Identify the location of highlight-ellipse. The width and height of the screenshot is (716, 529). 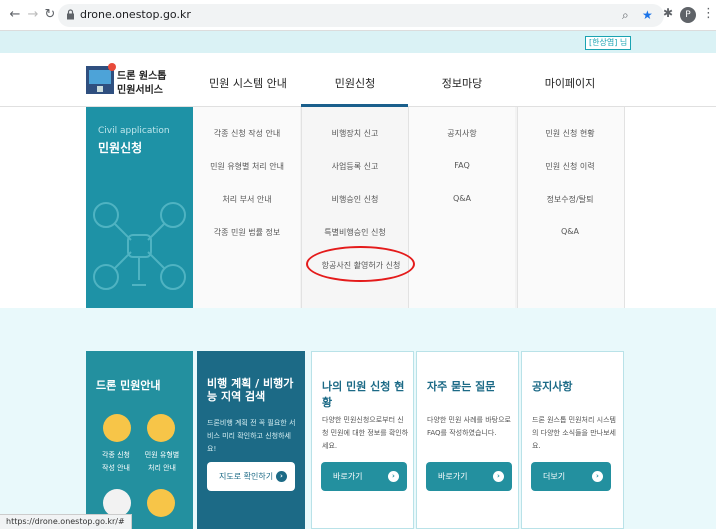
(360, 264).